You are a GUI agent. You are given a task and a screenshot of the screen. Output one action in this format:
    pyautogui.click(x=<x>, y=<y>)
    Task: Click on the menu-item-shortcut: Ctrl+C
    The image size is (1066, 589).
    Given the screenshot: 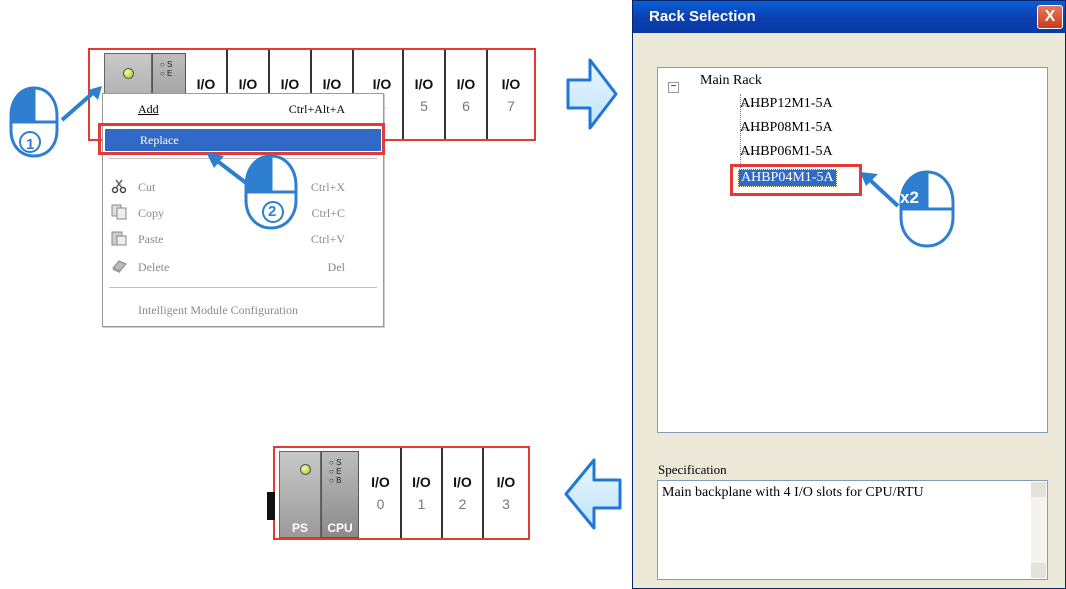 What is the action you would take?
    pyautogui.click(x=328, y=213)
    